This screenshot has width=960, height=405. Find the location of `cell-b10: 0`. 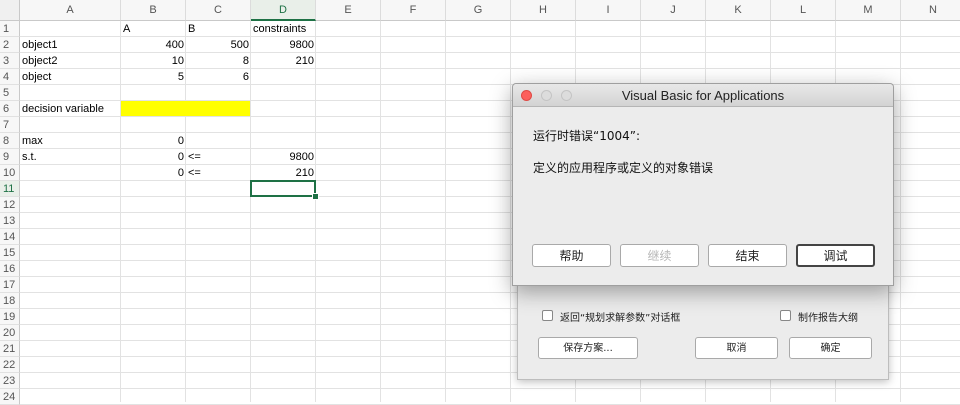

cell-b10: 0 is located at coordinates (153, 173).